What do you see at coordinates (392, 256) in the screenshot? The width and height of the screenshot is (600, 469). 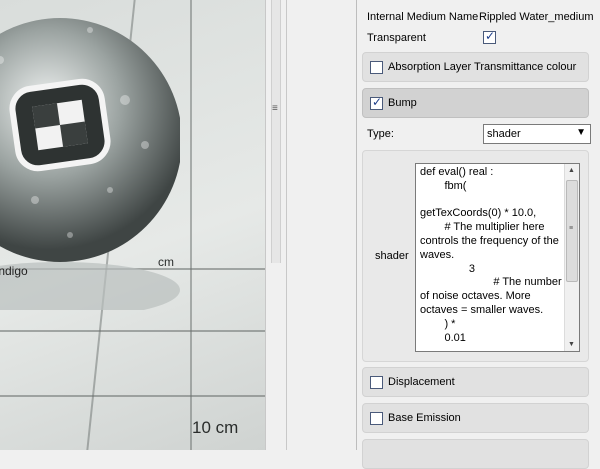 I see `shader-label: shader` at bounding box center [392, 256].